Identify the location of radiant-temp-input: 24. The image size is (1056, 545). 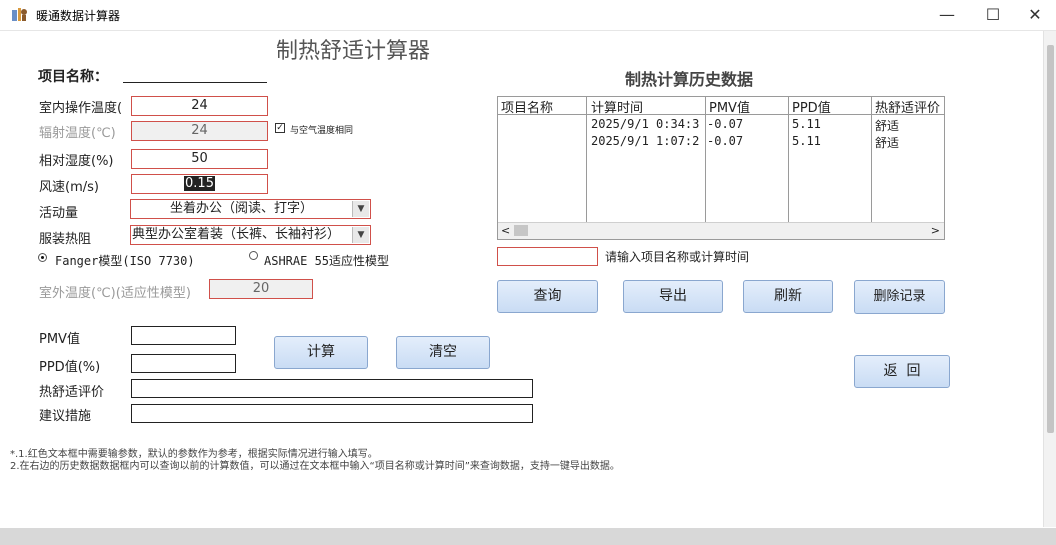
(199, 131).